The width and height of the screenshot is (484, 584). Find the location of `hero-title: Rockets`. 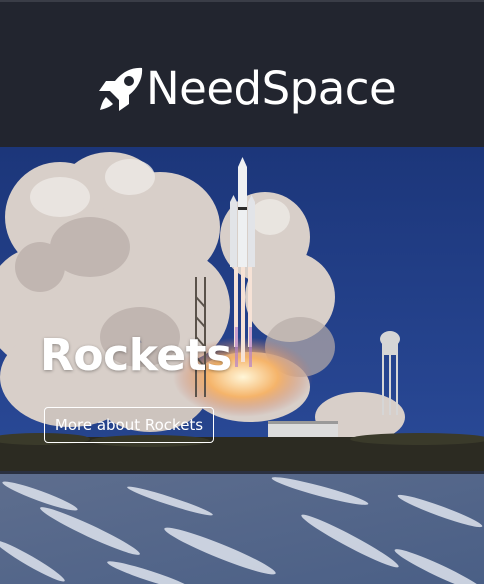

hero-title: Rockets is located at coordinates (136, 355).